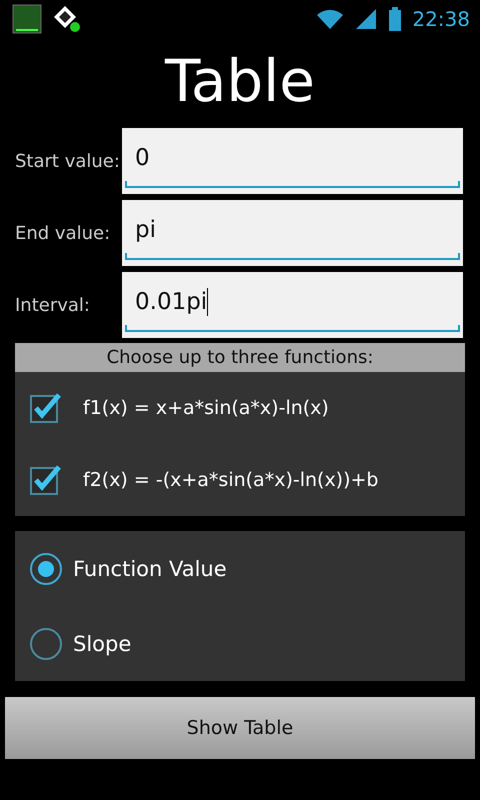  Describe the element at coordinates (150, 568) in the screenshot. I see `radio-label: Function Value` at that location.